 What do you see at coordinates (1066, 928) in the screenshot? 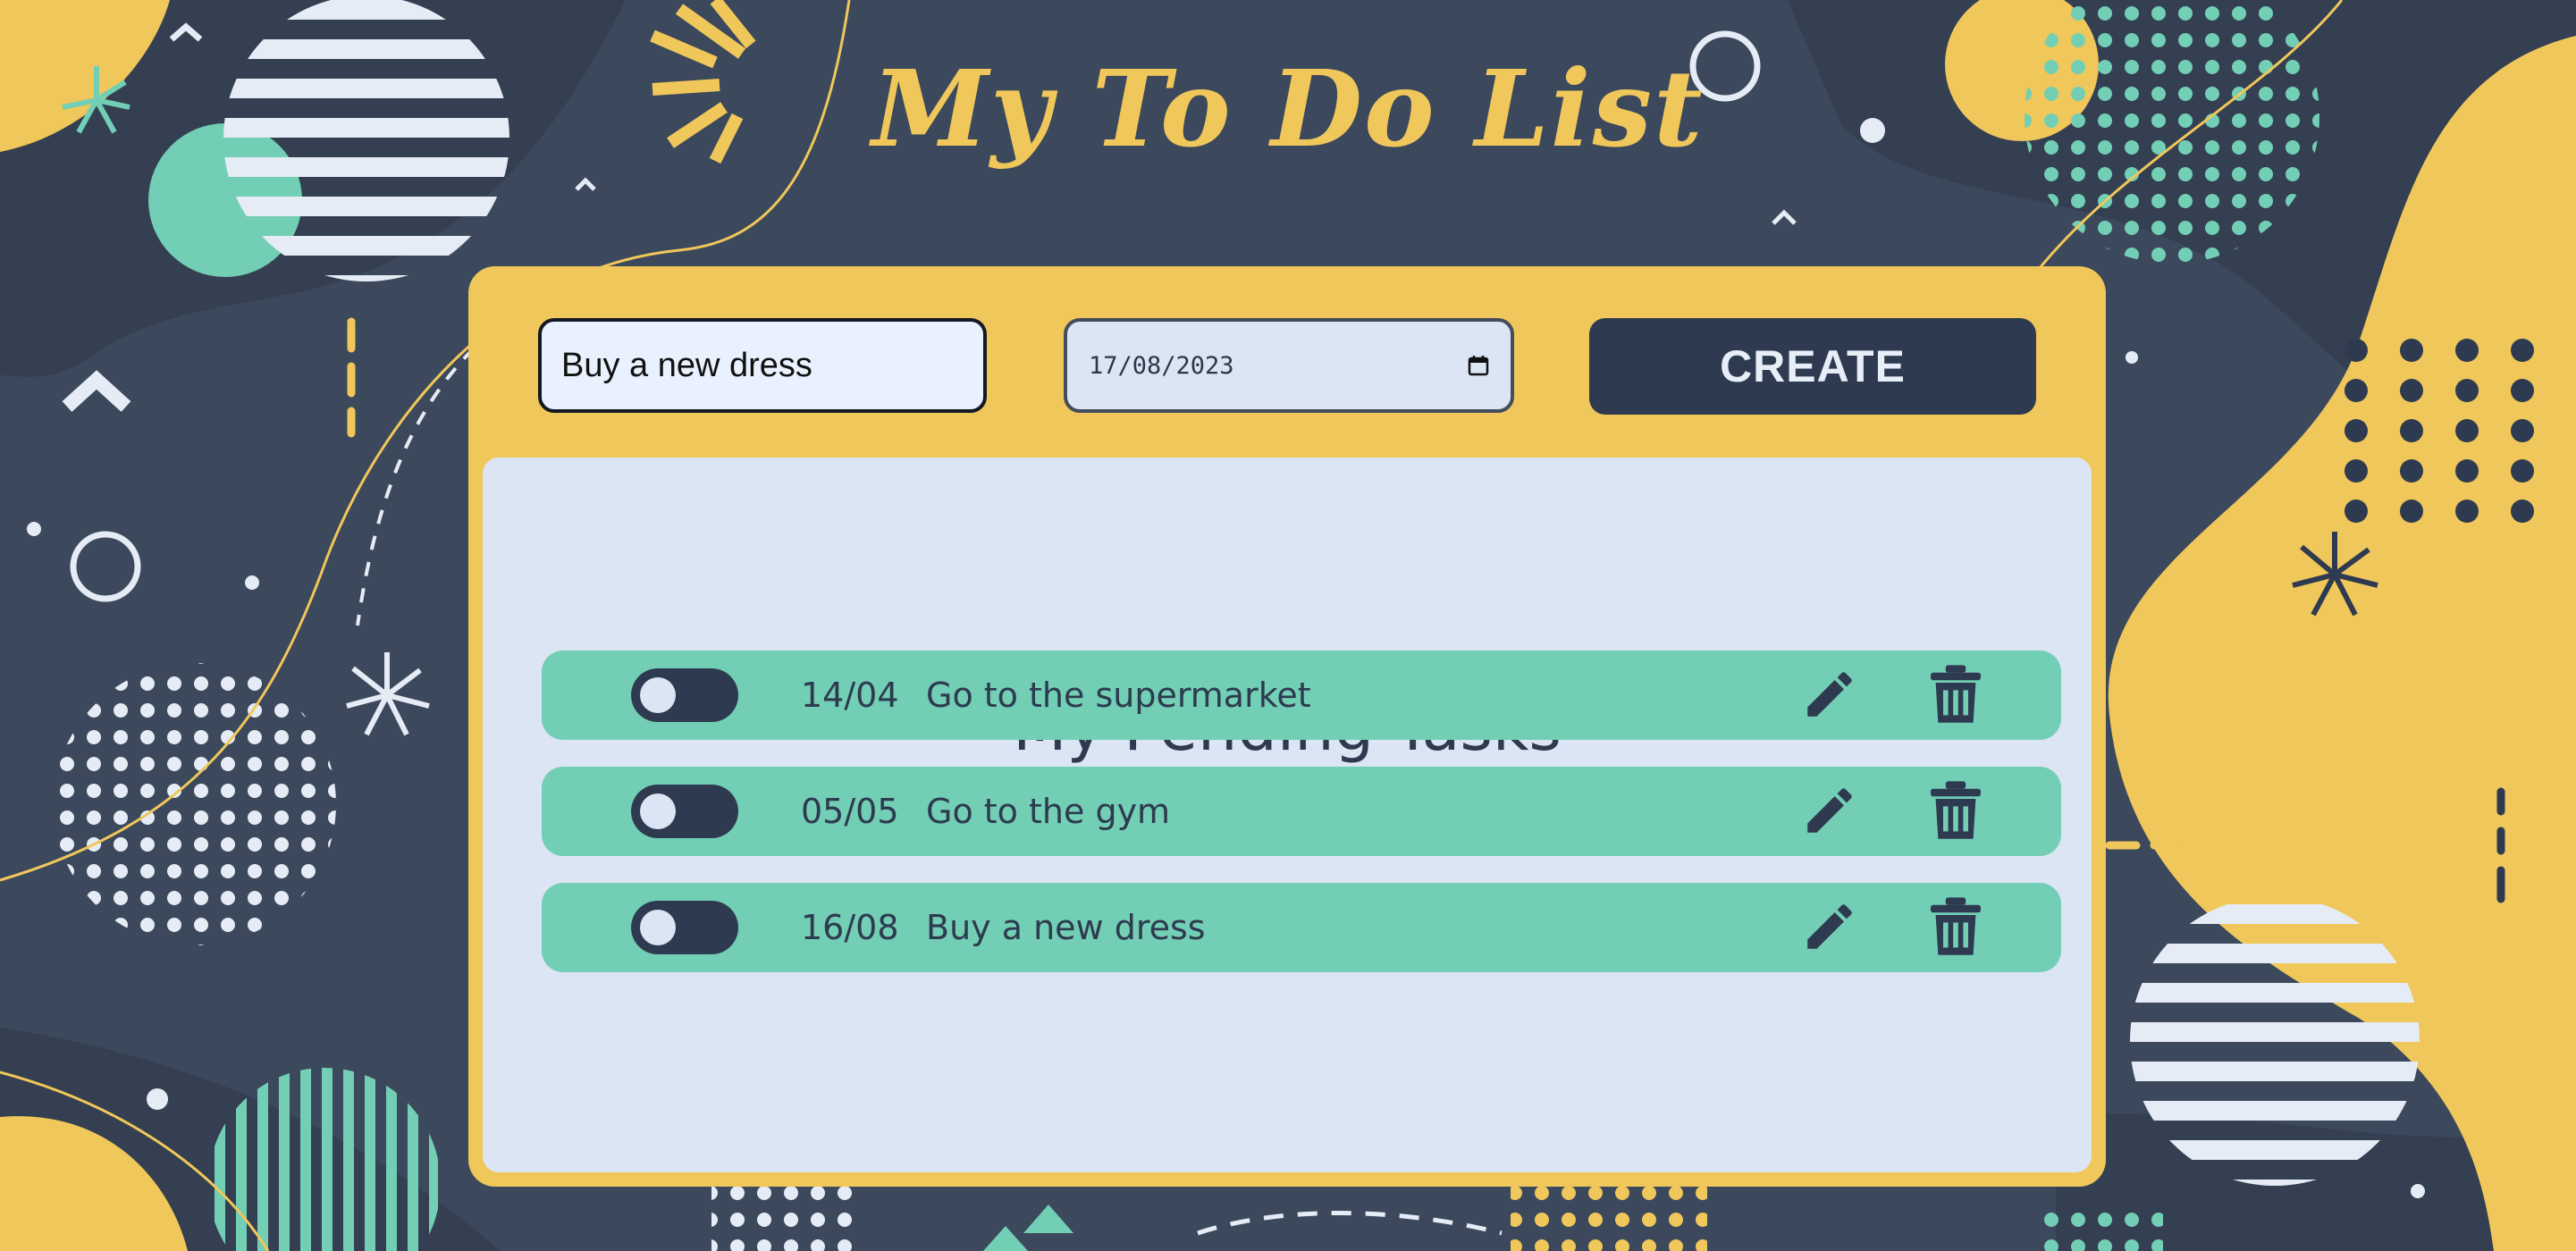
I see `task-text: Buy a new dress` at bounding box center [1066, 928].